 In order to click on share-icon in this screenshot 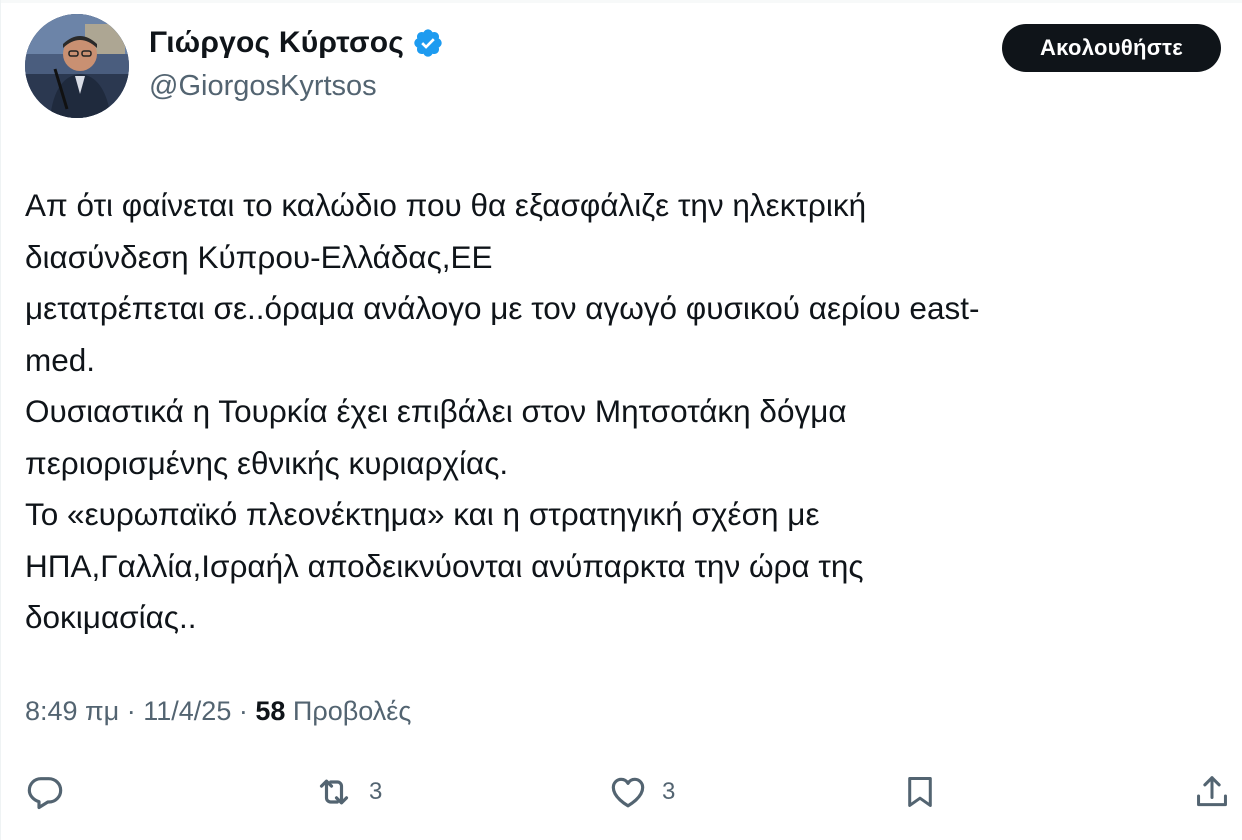, I will do `click(1212, 792)`.